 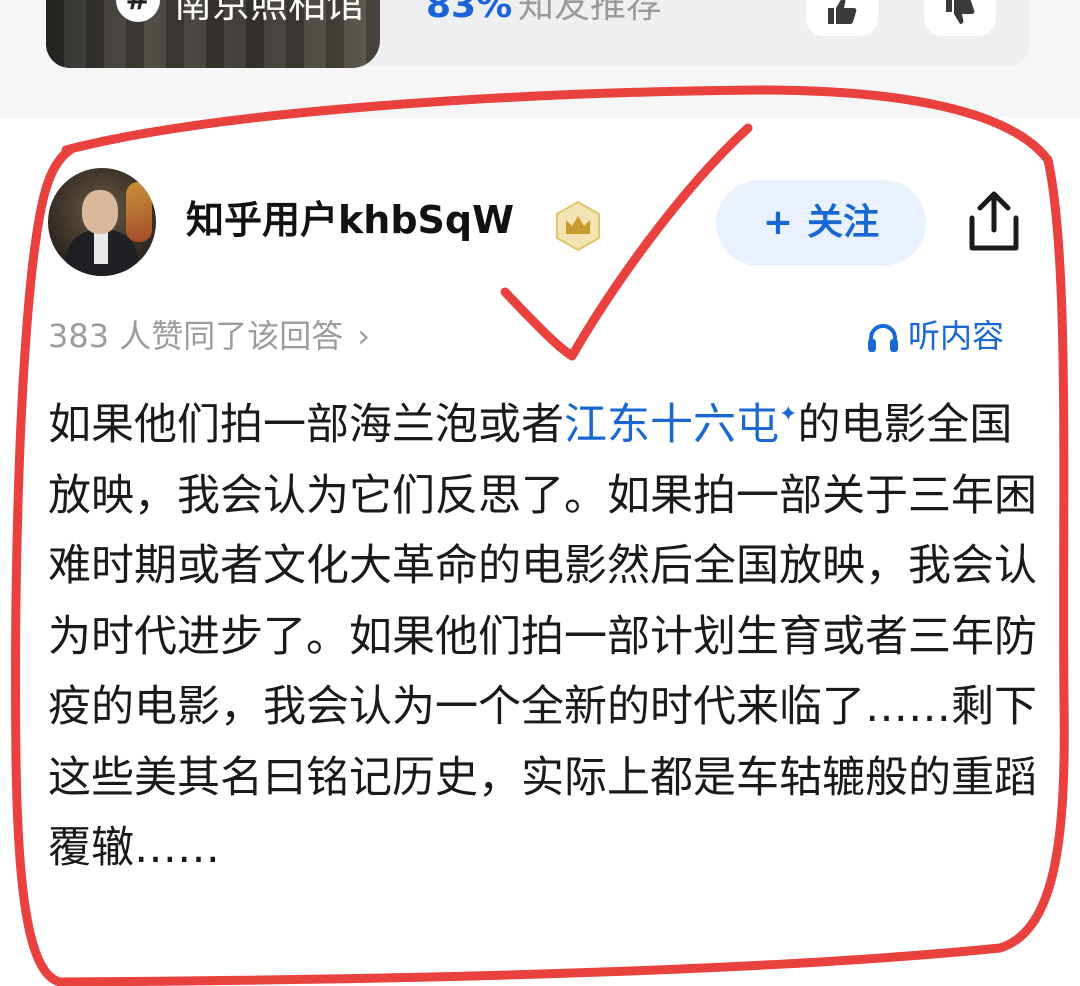 I want to click on search-link: 江东十六屯, so click(x=671, y=425).